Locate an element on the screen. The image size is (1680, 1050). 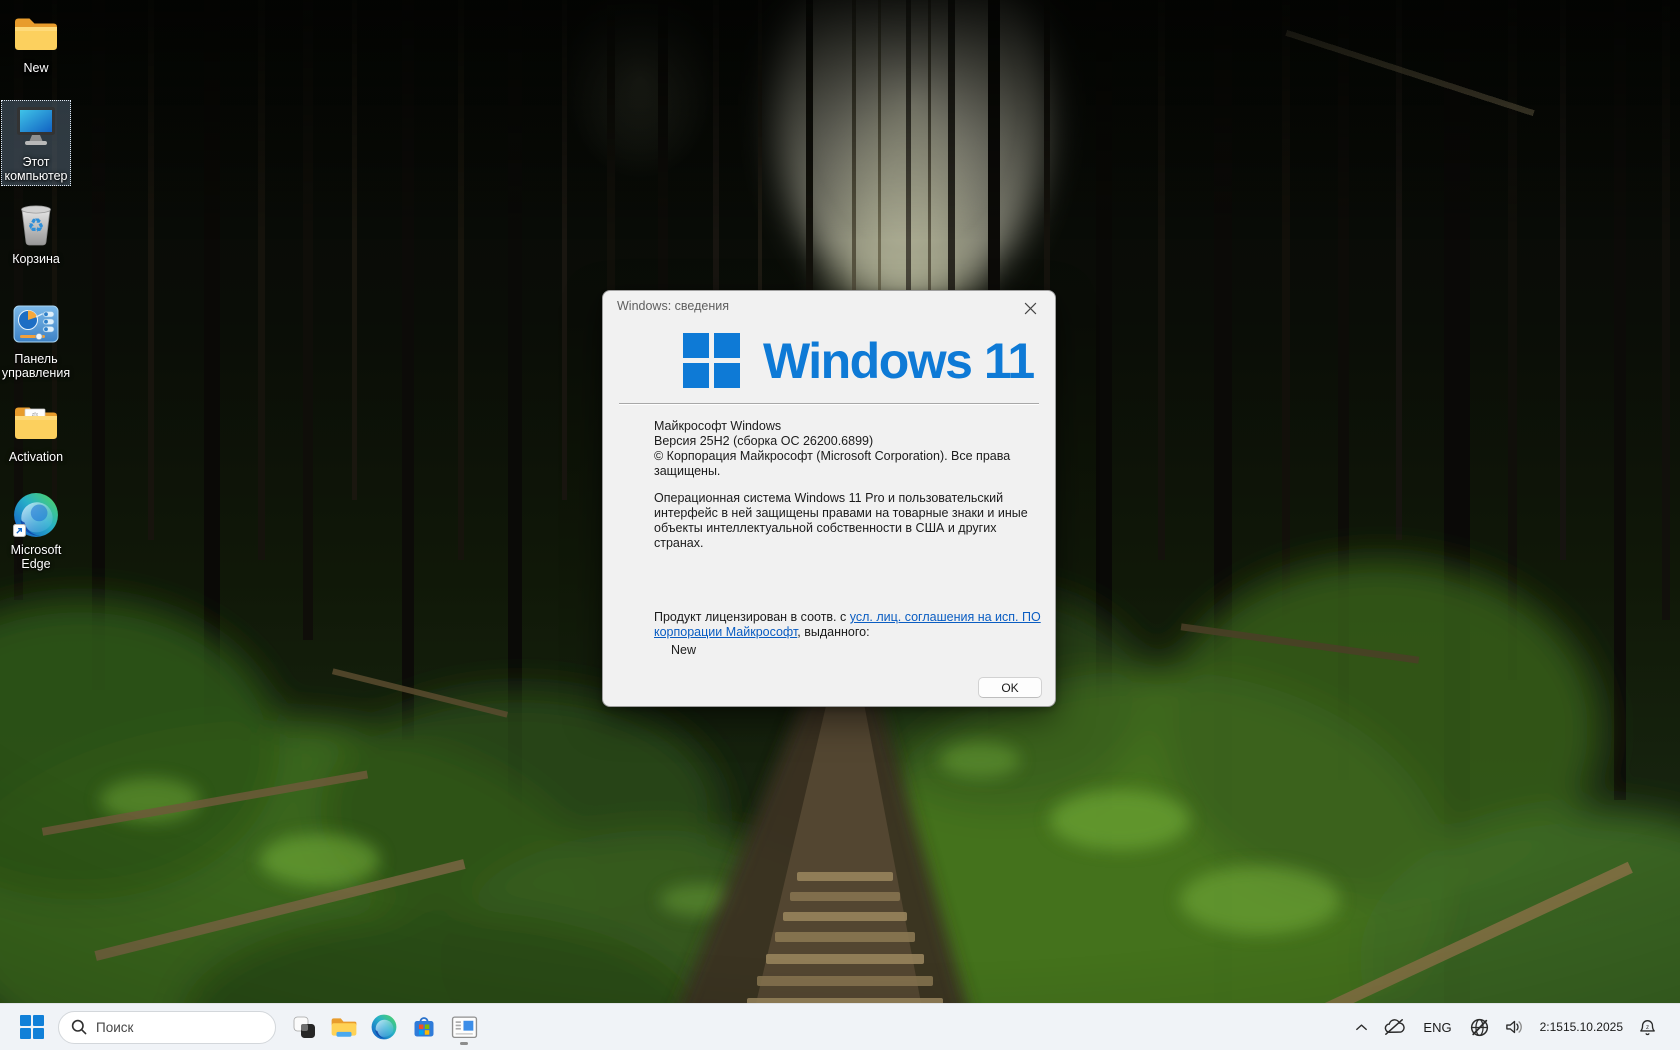
globe-offline-icon is located at coordinates (1479, 1027).